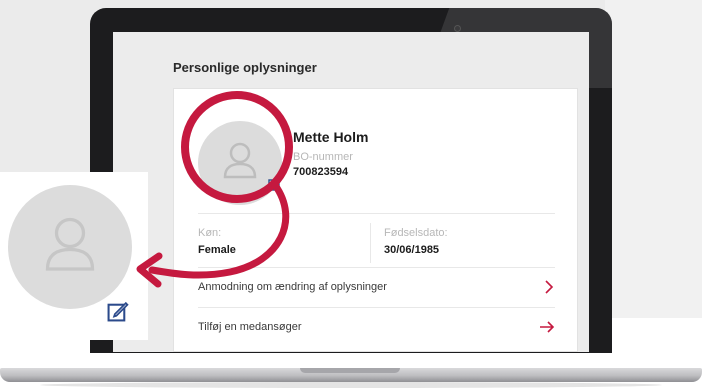 The image size is (702, 391). I want to click on chevron-right-icon, so click(549, 287).